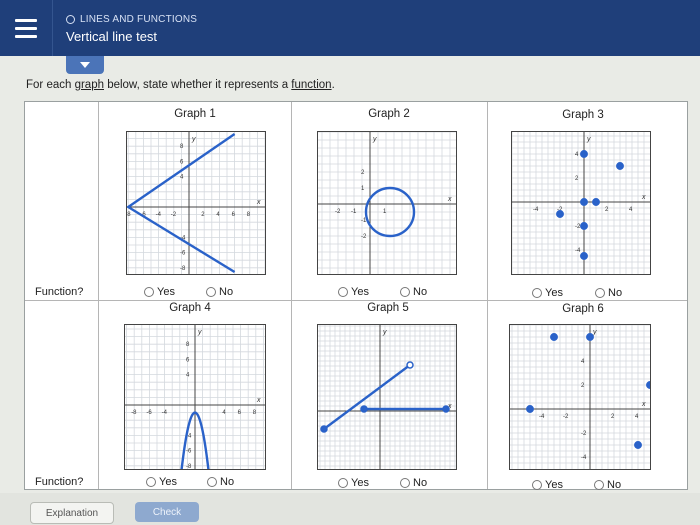  I want to click on expand-toggle, so click(85, 65).